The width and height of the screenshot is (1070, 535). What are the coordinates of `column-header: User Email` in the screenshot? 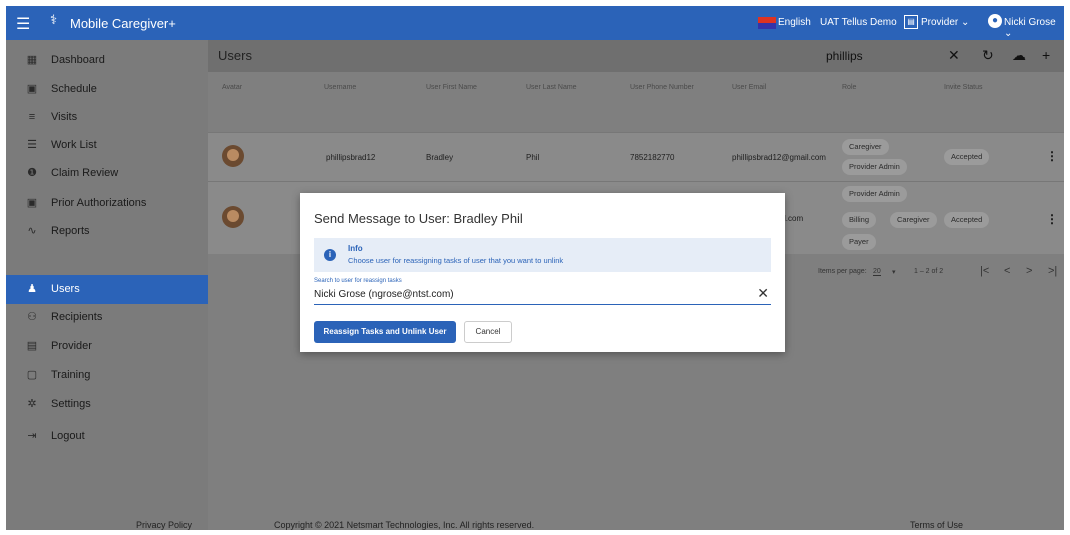 It's located at (749, 87).